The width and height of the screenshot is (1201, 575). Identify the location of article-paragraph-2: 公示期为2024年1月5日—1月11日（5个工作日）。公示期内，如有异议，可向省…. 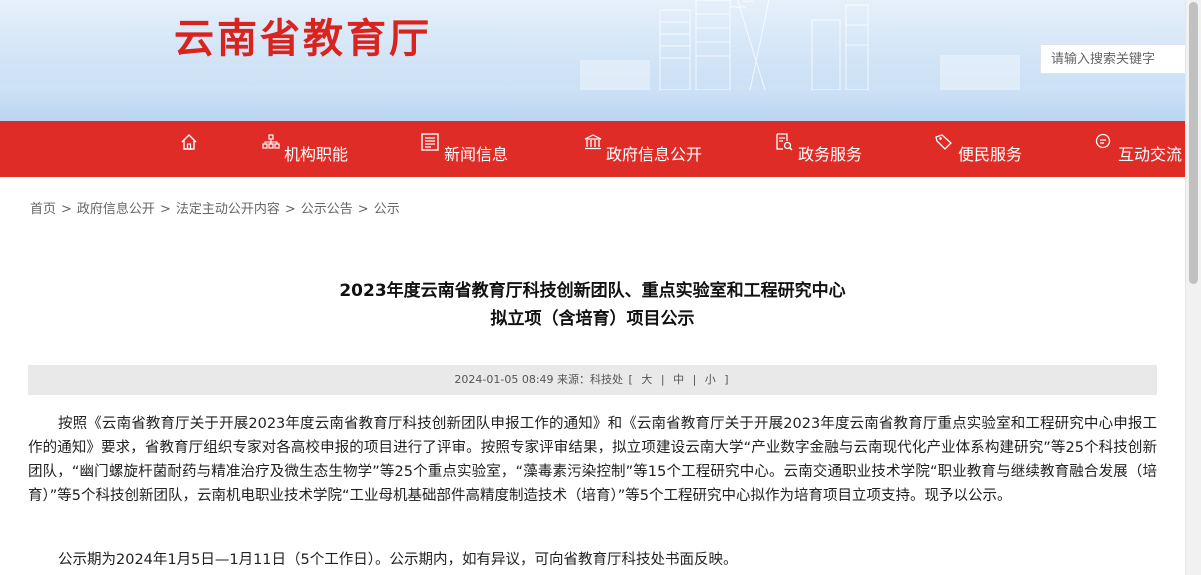
(398, 560).